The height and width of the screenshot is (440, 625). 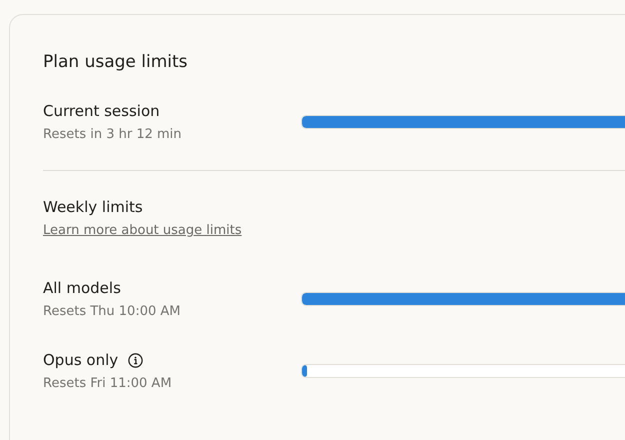 I want to click on reset-time: Resets Fri 11:00 AM, so click(x=108, y=383).